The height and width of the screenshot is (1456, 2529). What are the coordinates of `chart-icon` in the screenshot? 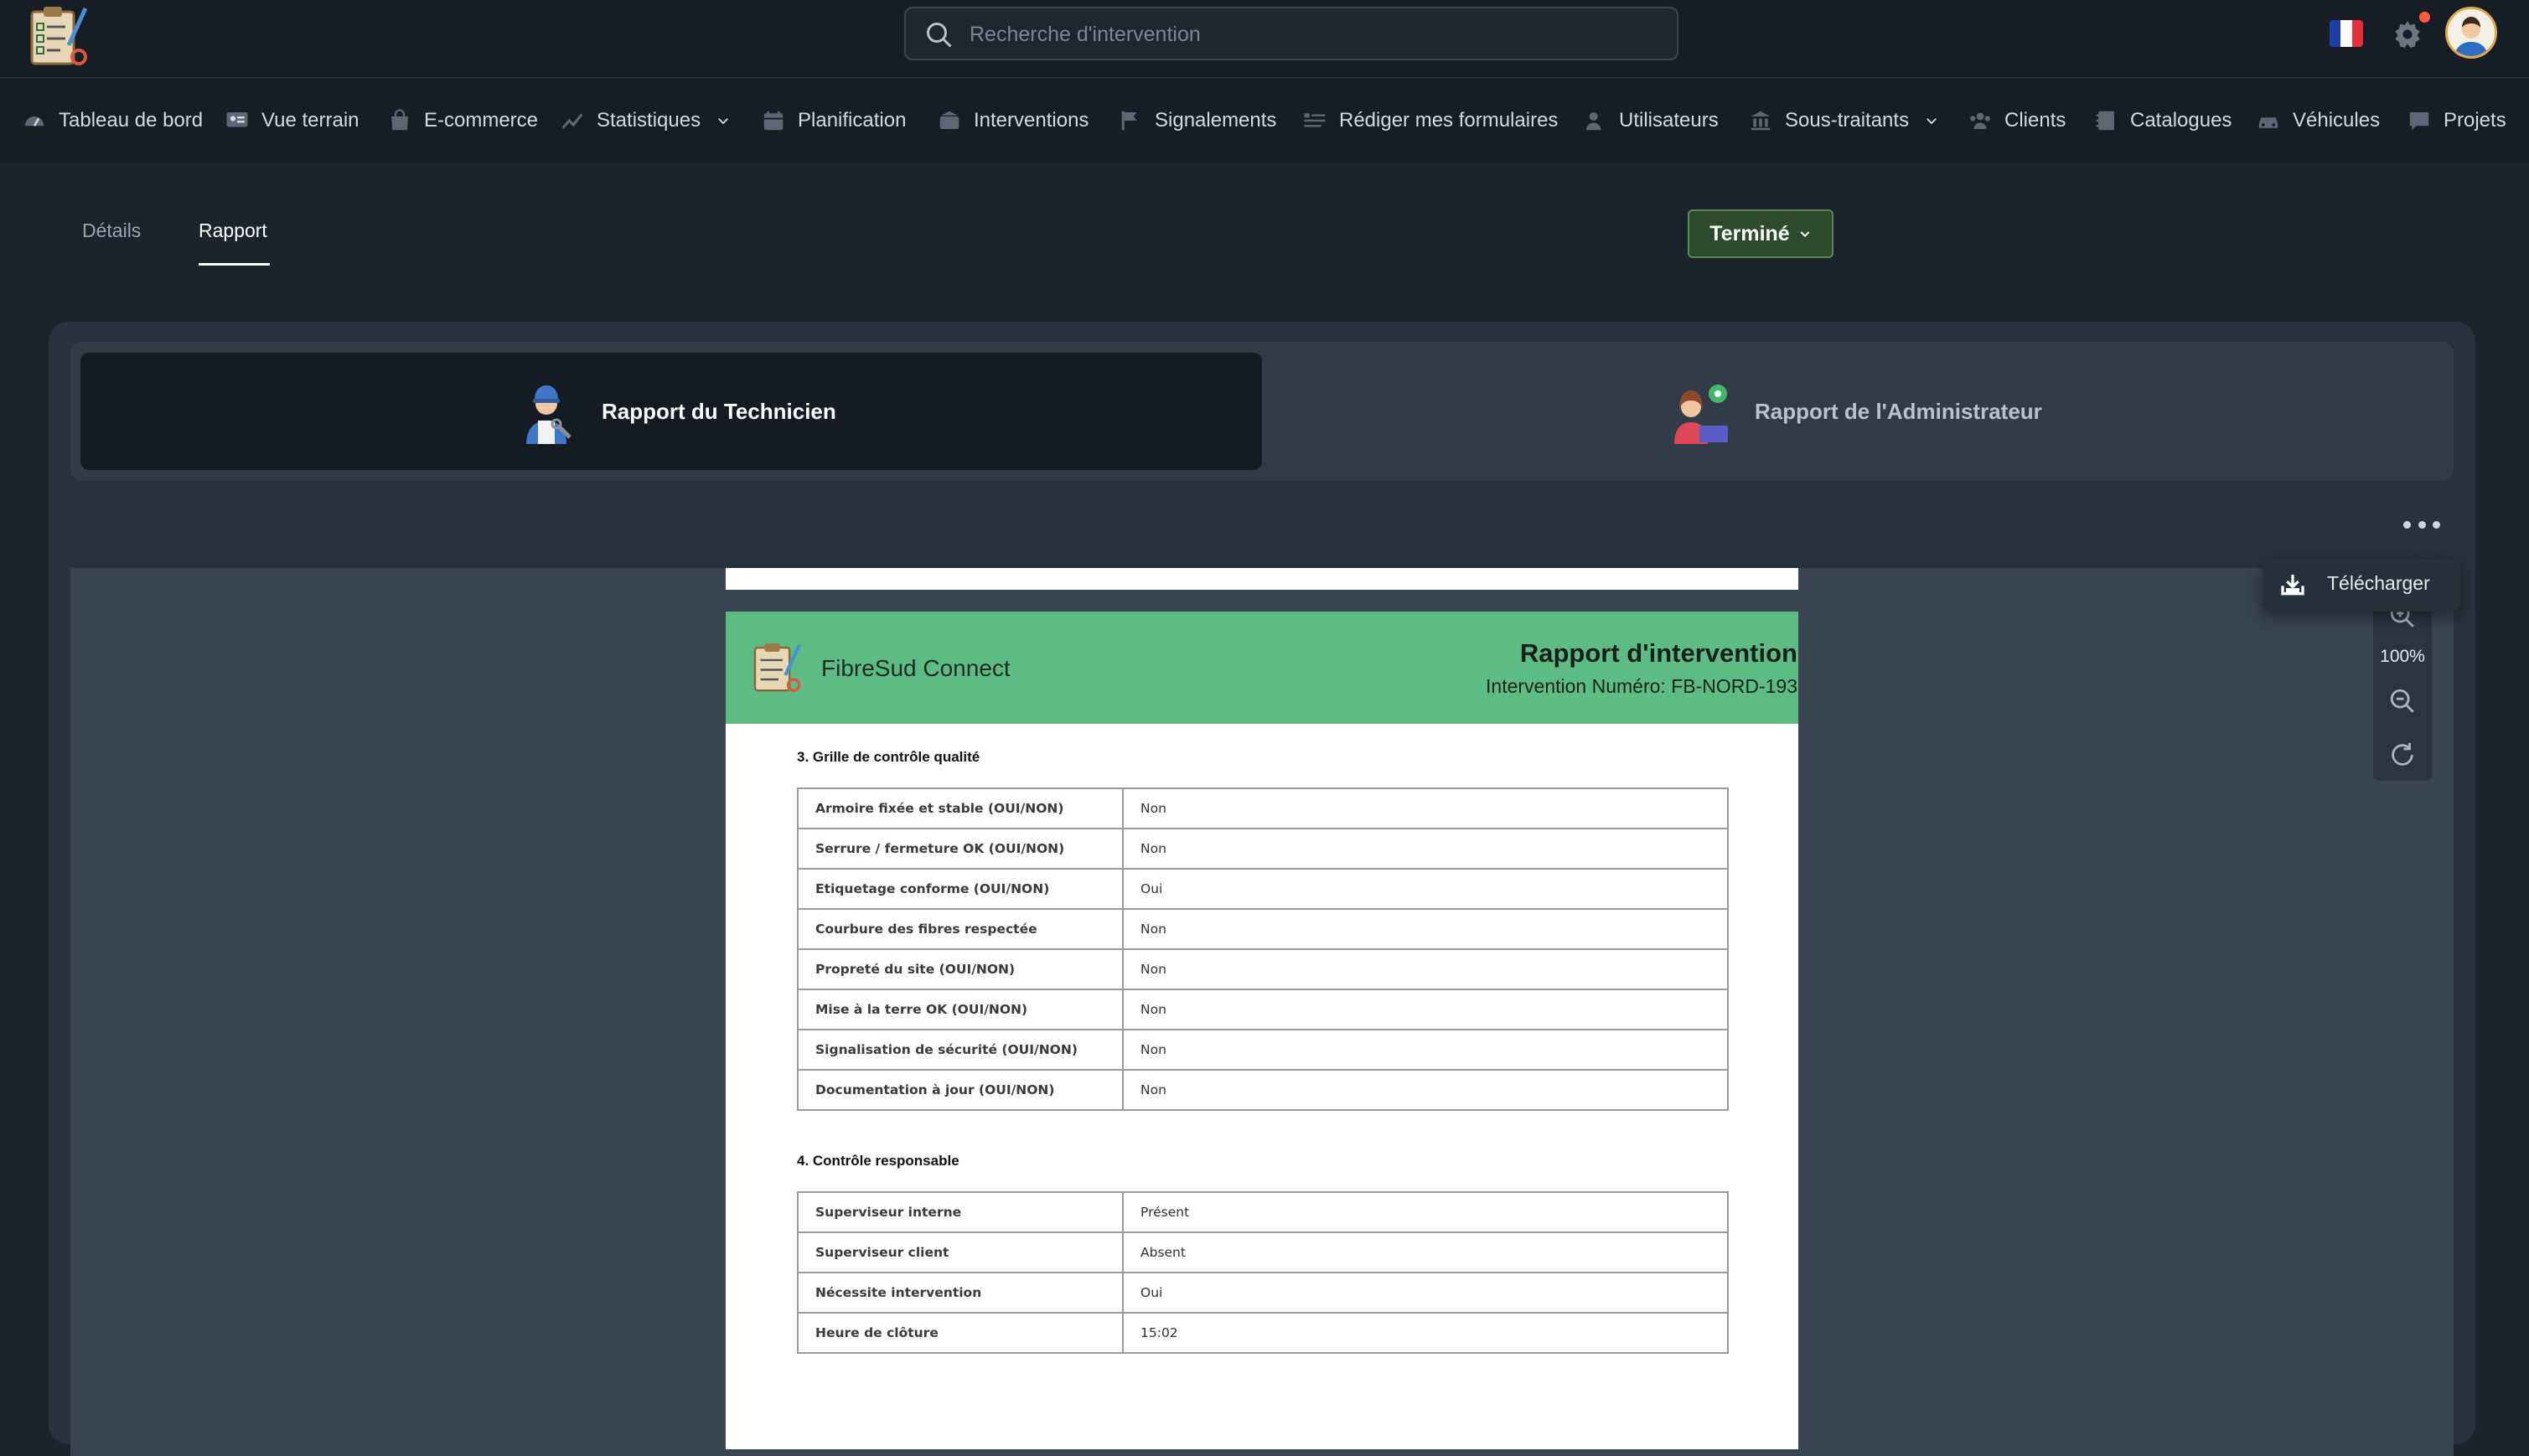 It's located at (572, 121).